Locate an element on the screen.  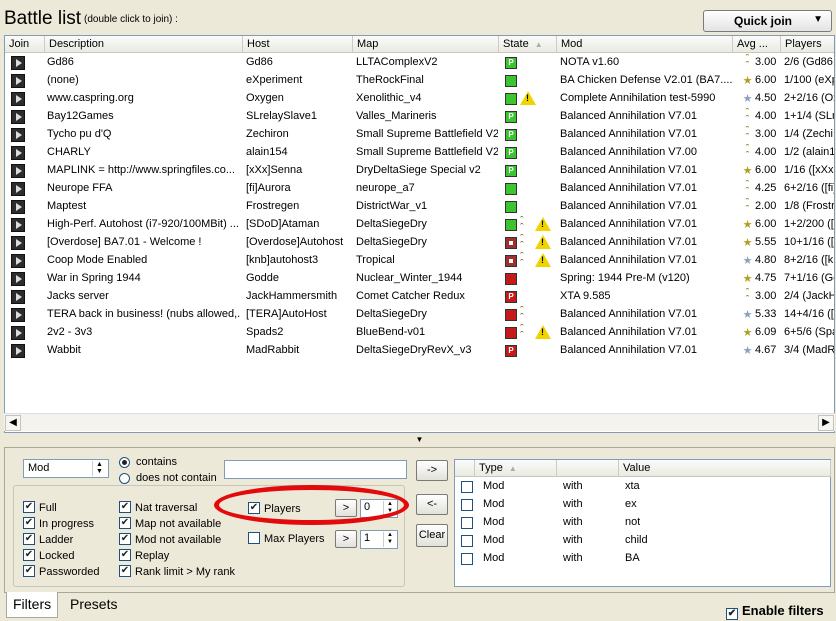
rule-row: Mod with ex is located at coordinates (642, 505).